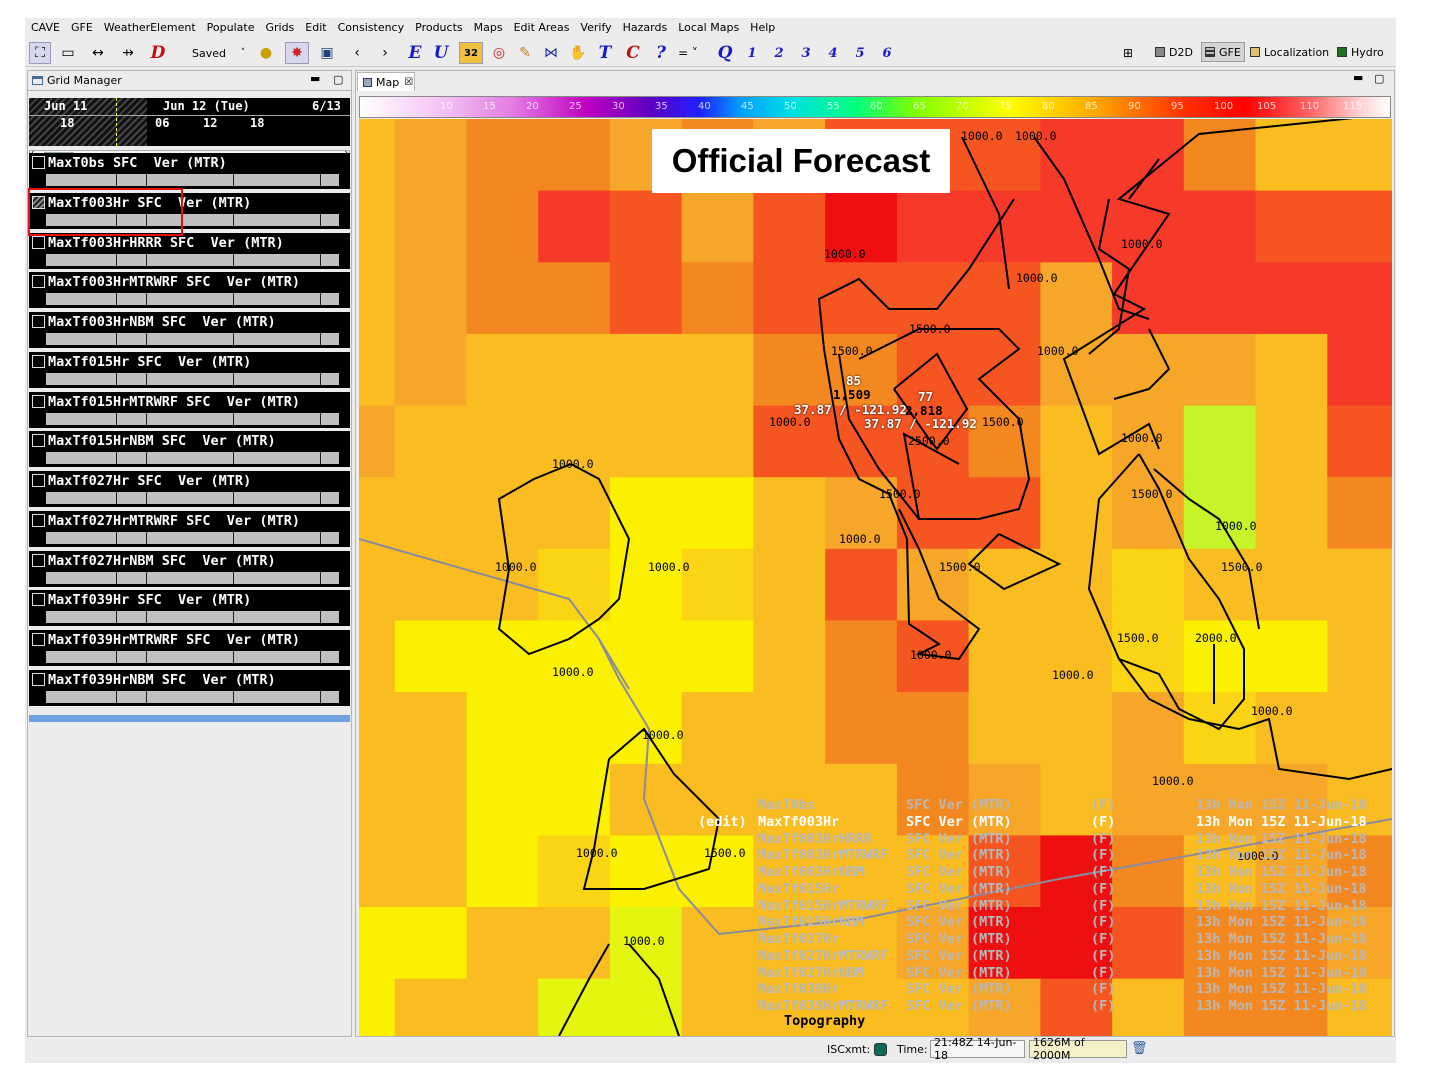 The width and height of the screenshot is (1442, 1079). I want to click on saved-dropdown-icon: ˅, so click(243, 53).